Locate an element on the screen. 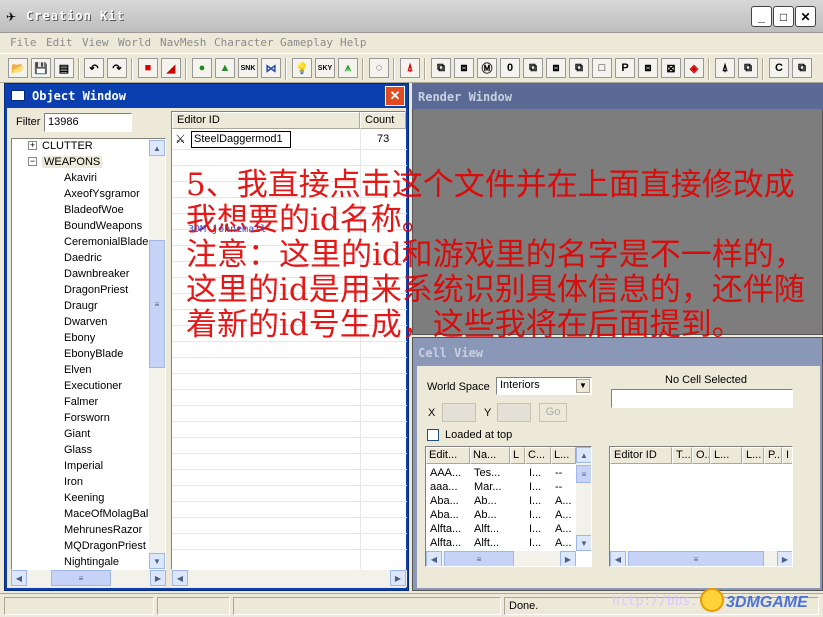  menu-character: Character is located at coordinates (244, 42).